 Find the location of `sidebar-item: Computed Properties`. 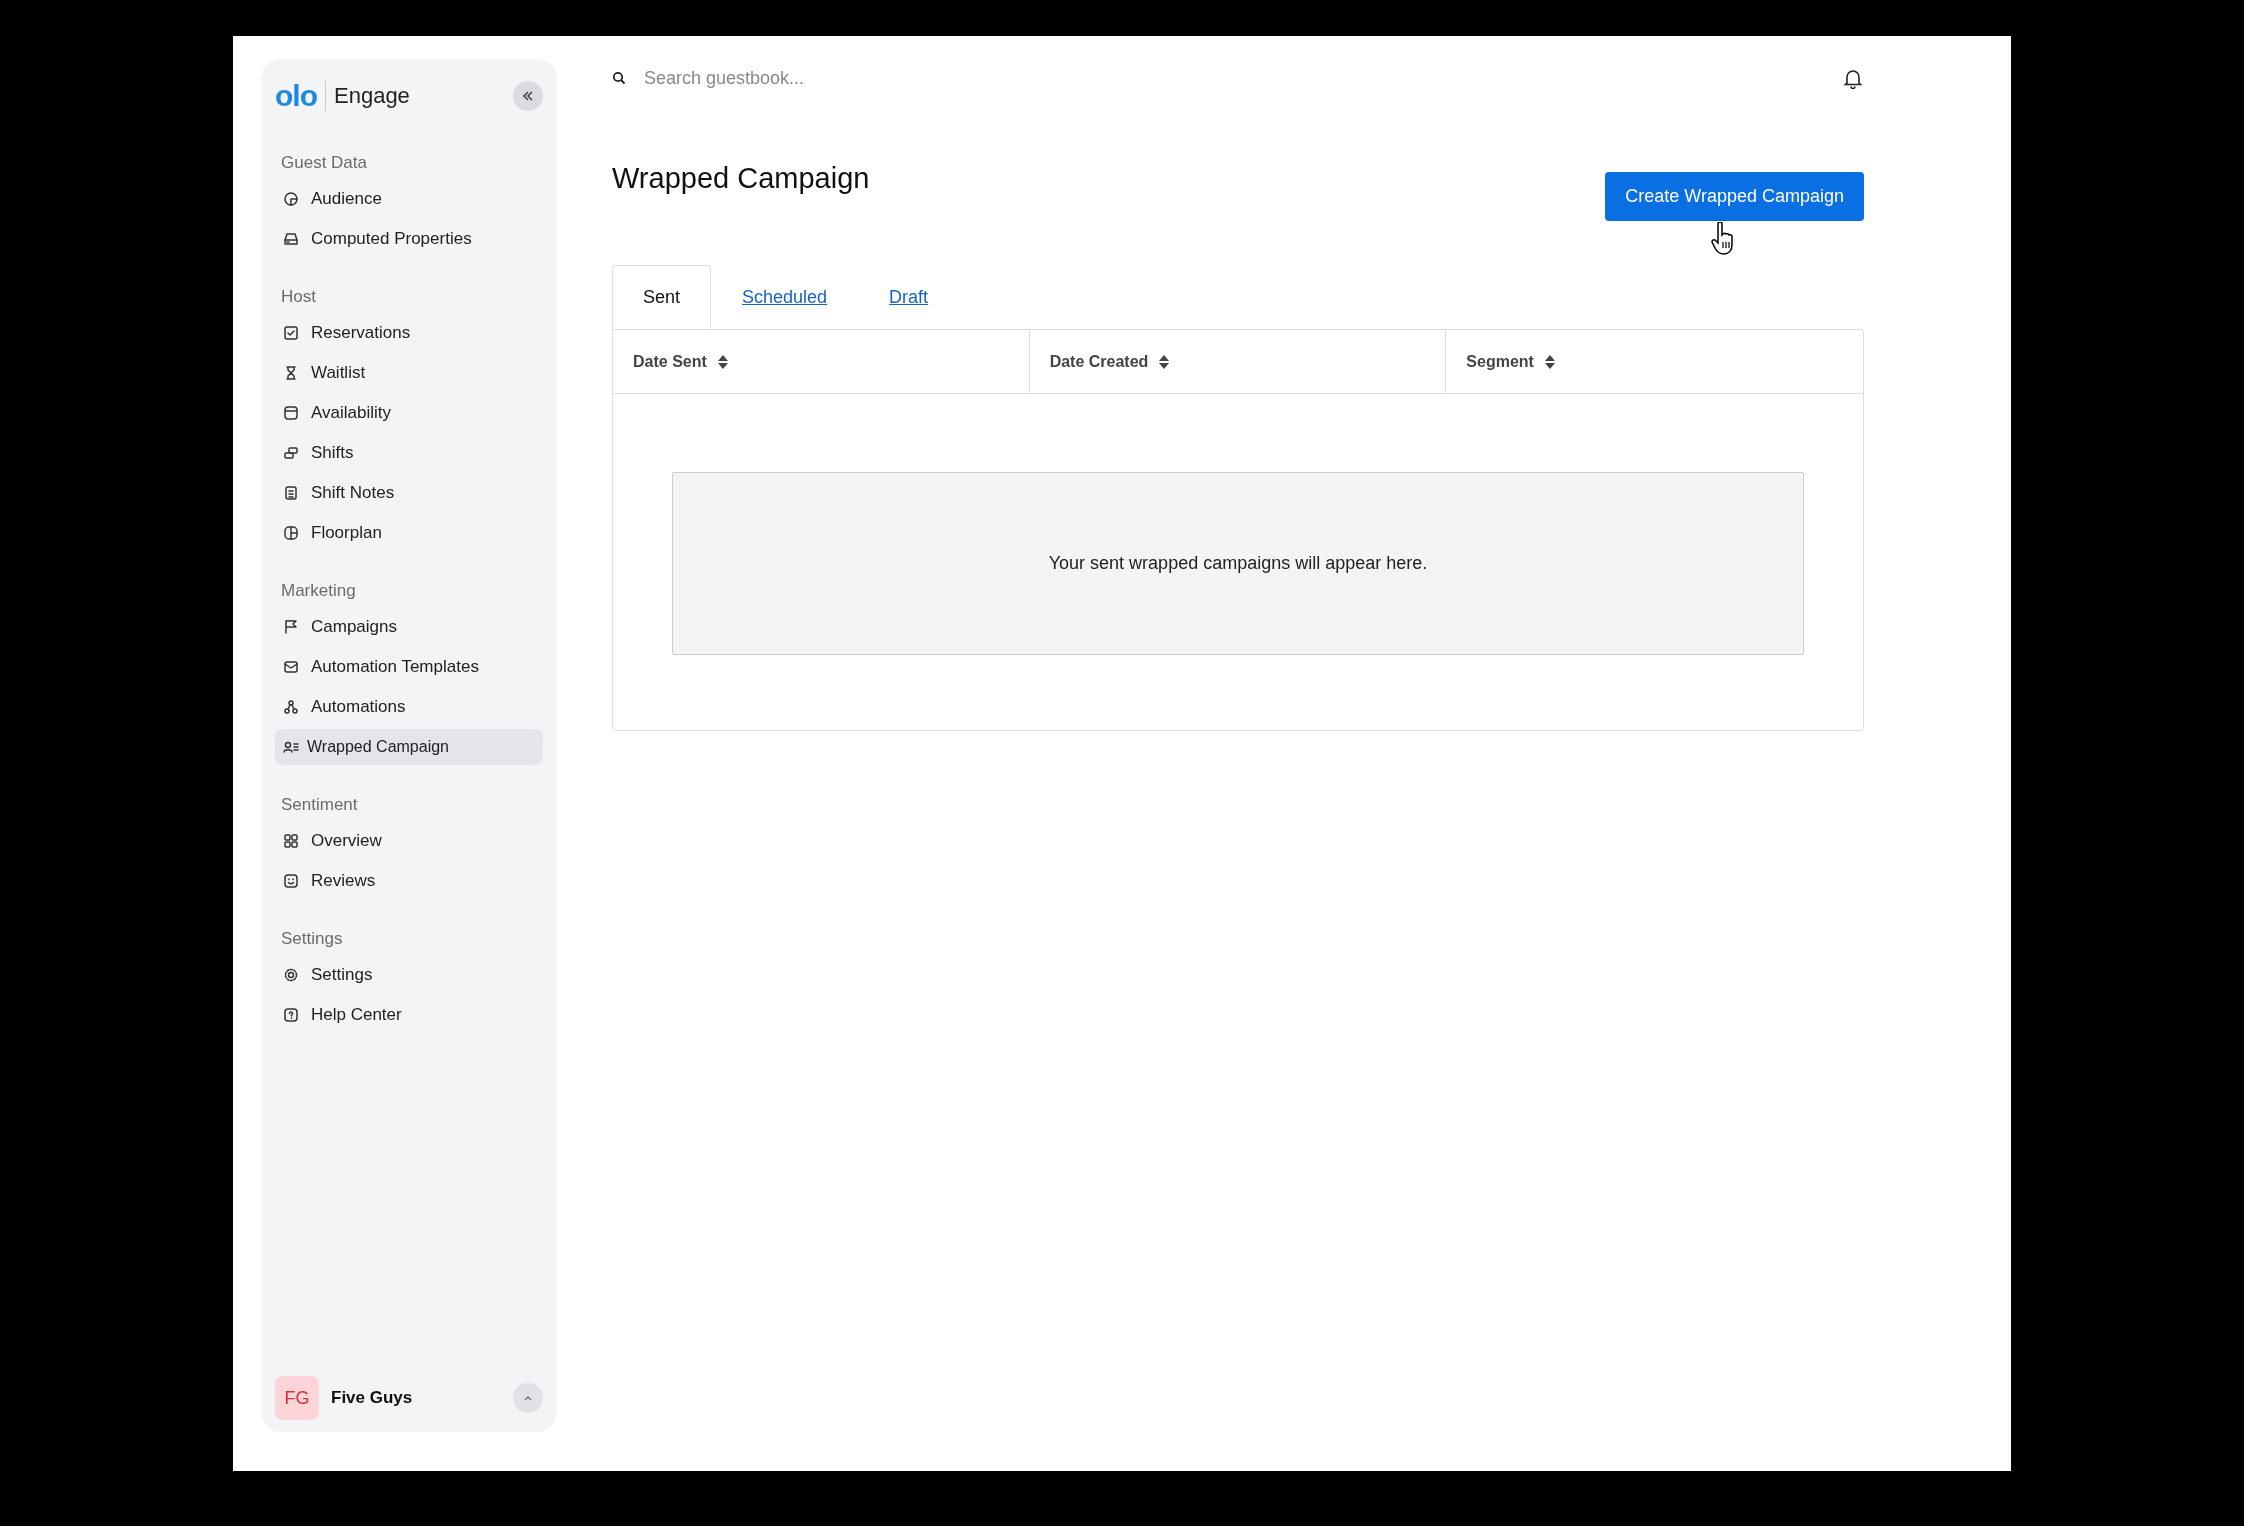

sidebar-item: Computed Properties is located at coordinates (409, 239).